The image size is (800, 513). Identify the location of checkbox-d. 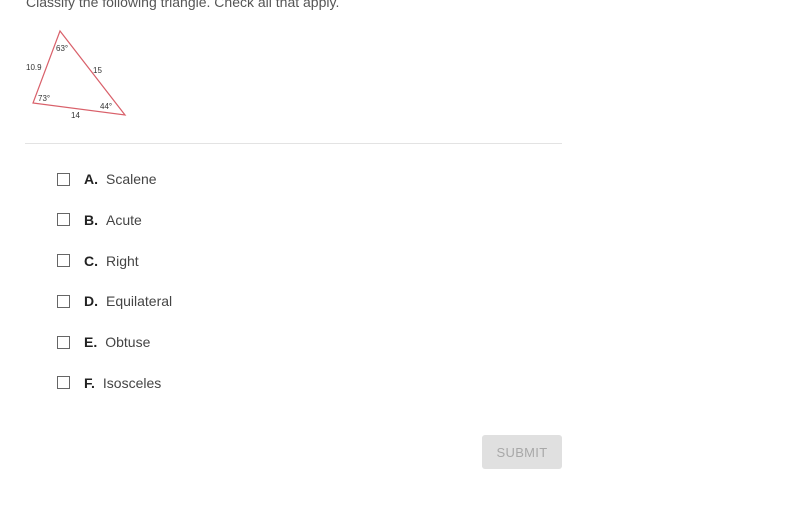
(63, 301).